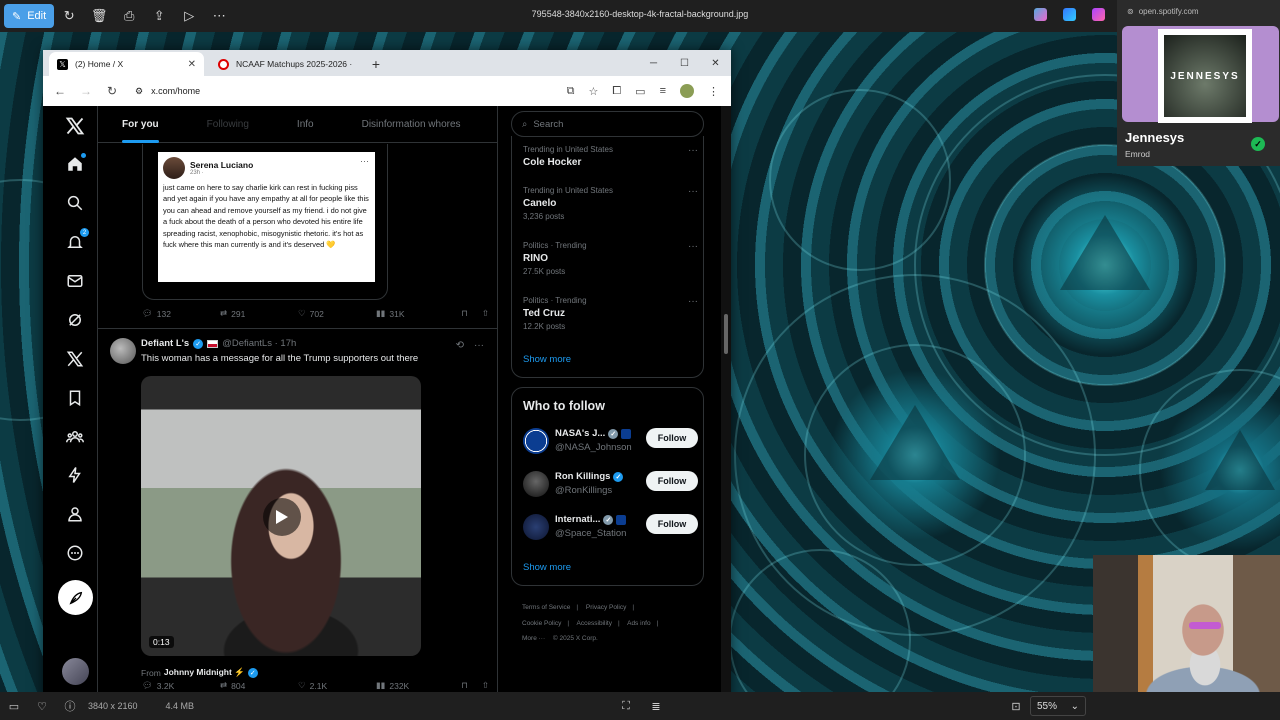 Image resolution: width=1280 pixels, height=720 pixels. What do you see at coordinates (337, 313) in the screenshot?
I see `like-button: ♡ 702` at bounding box center [337, 313].